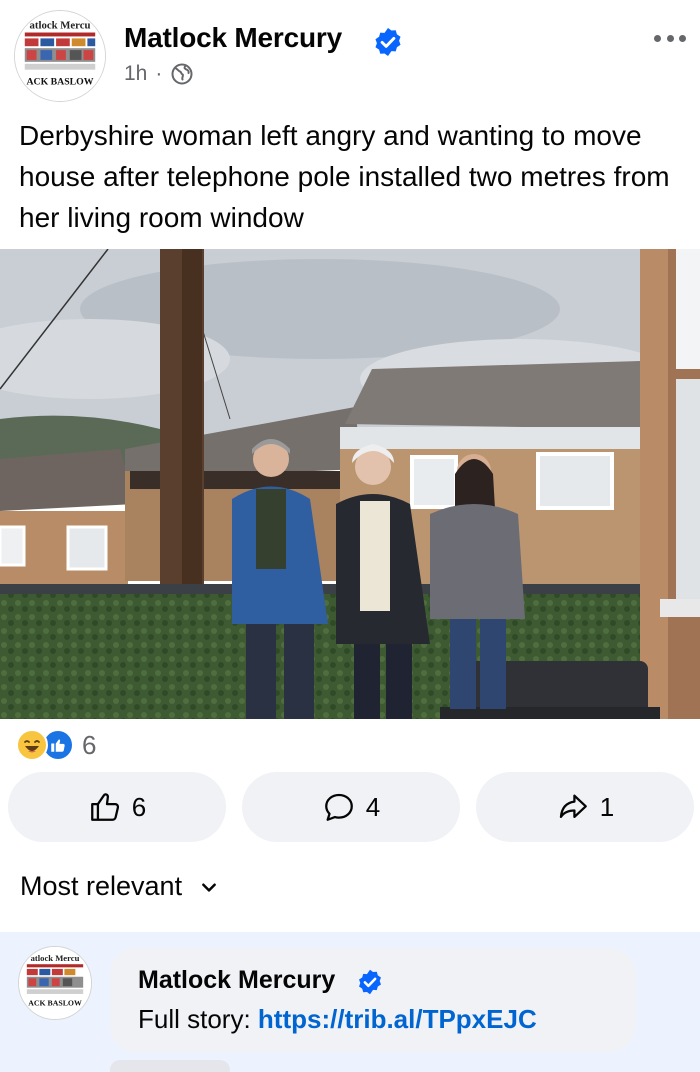 This screenshot has width=700, height=1072. What do you see at coordinates (198, 1019) in the screenshot?
I see `comment-text-prefix: Full story:` at bounding box center [198, 1019].